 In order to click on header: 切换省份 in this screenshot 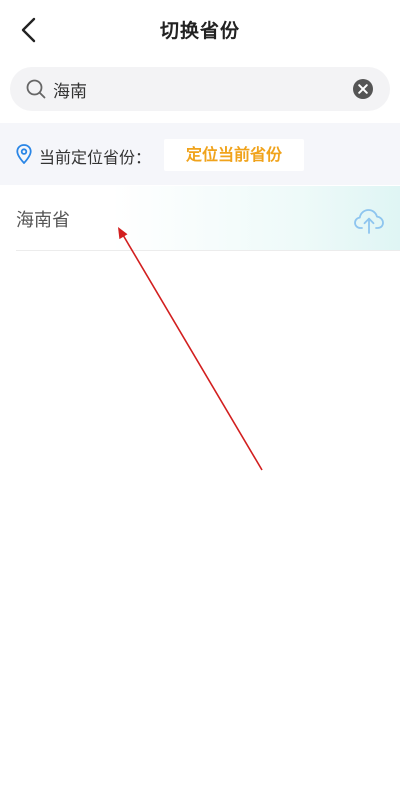, I will do `click(200, 29)`.